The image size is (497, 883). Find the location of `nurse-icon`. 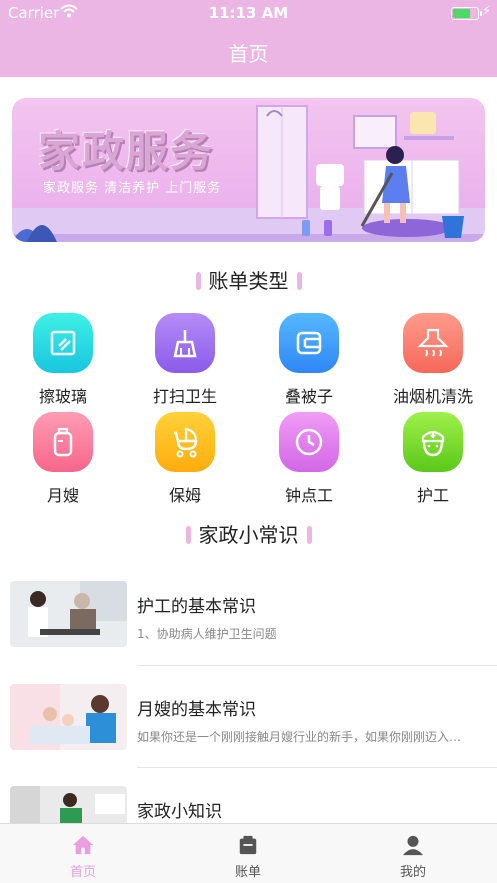

nurse-icon is located at coordinates (433, 442).